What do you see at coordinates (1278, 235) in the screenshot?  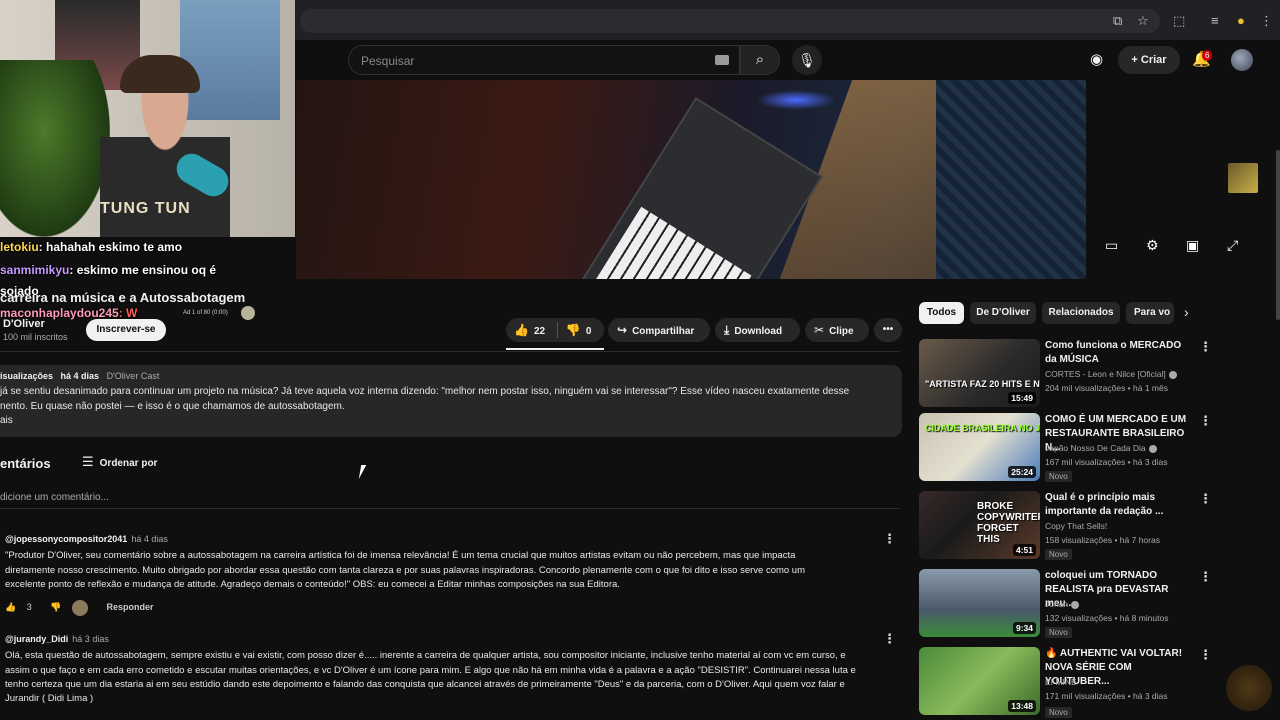 I see `page-scrollbar` at bounding box center [1278, 235].